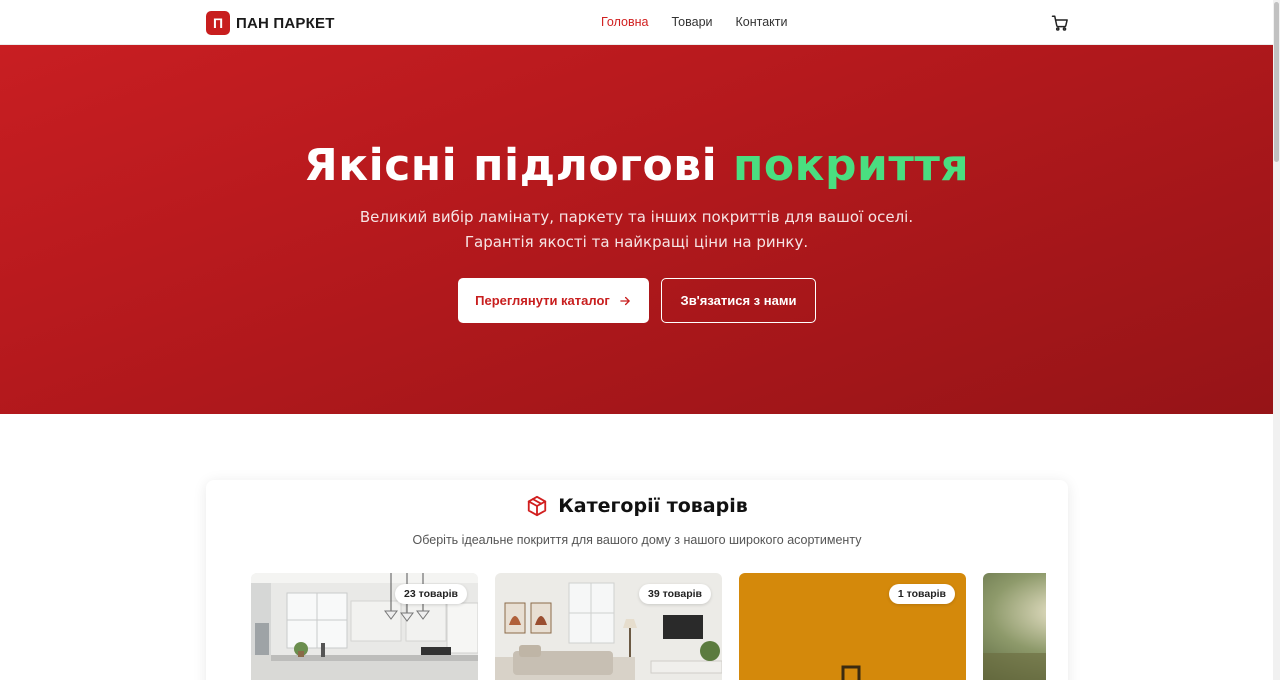 The image size is (1280, 680). Describe the element at coordinates (1276, 340) in the screenshot. I see `page-scrollbar` at that location.